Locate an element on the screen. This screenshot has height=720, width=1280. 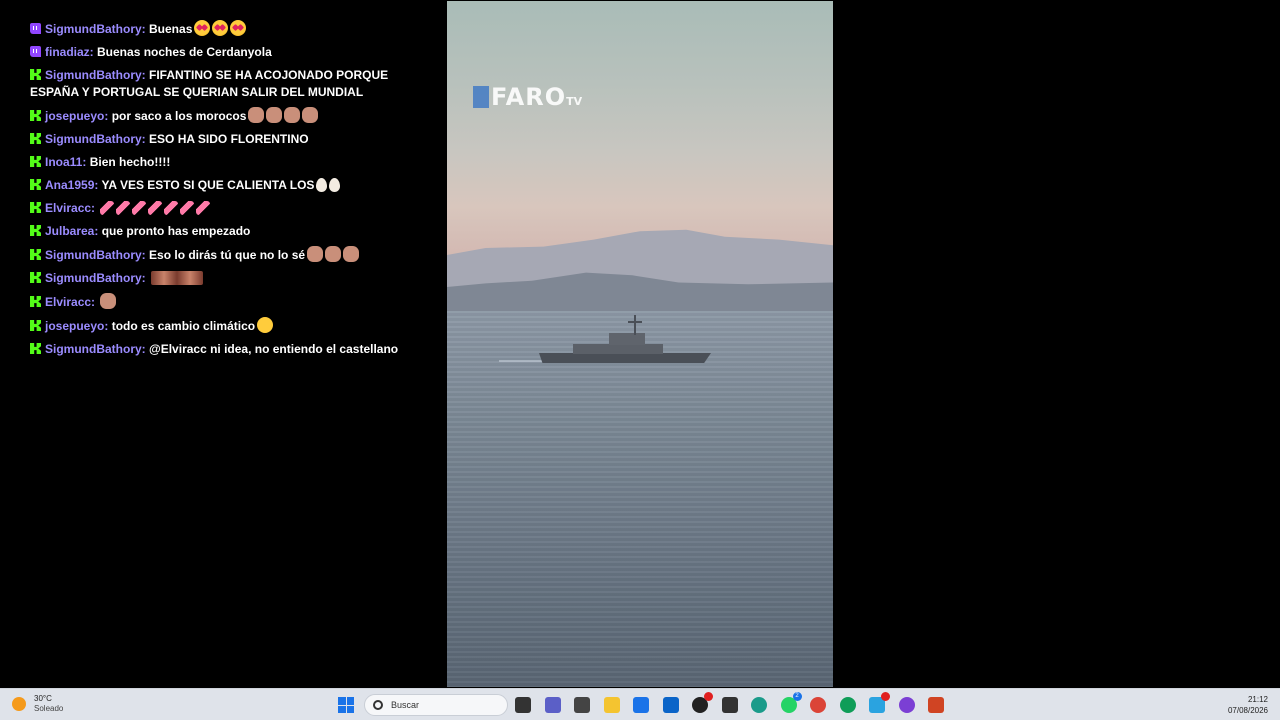
weather-widget: 30°C Soleado is located at coordinates (37, 704).